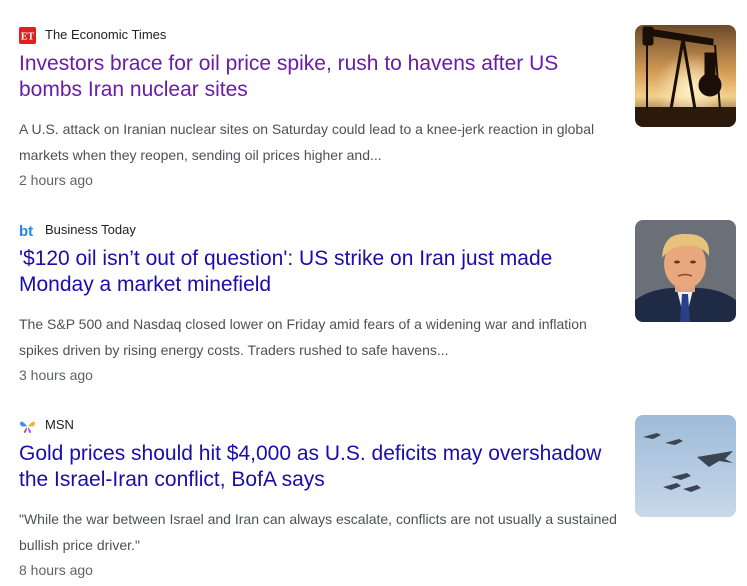  What do you see at coordinates (59, 425) in the screenshot?
I see `source-name: MSN` at bounding box center [59, 425].